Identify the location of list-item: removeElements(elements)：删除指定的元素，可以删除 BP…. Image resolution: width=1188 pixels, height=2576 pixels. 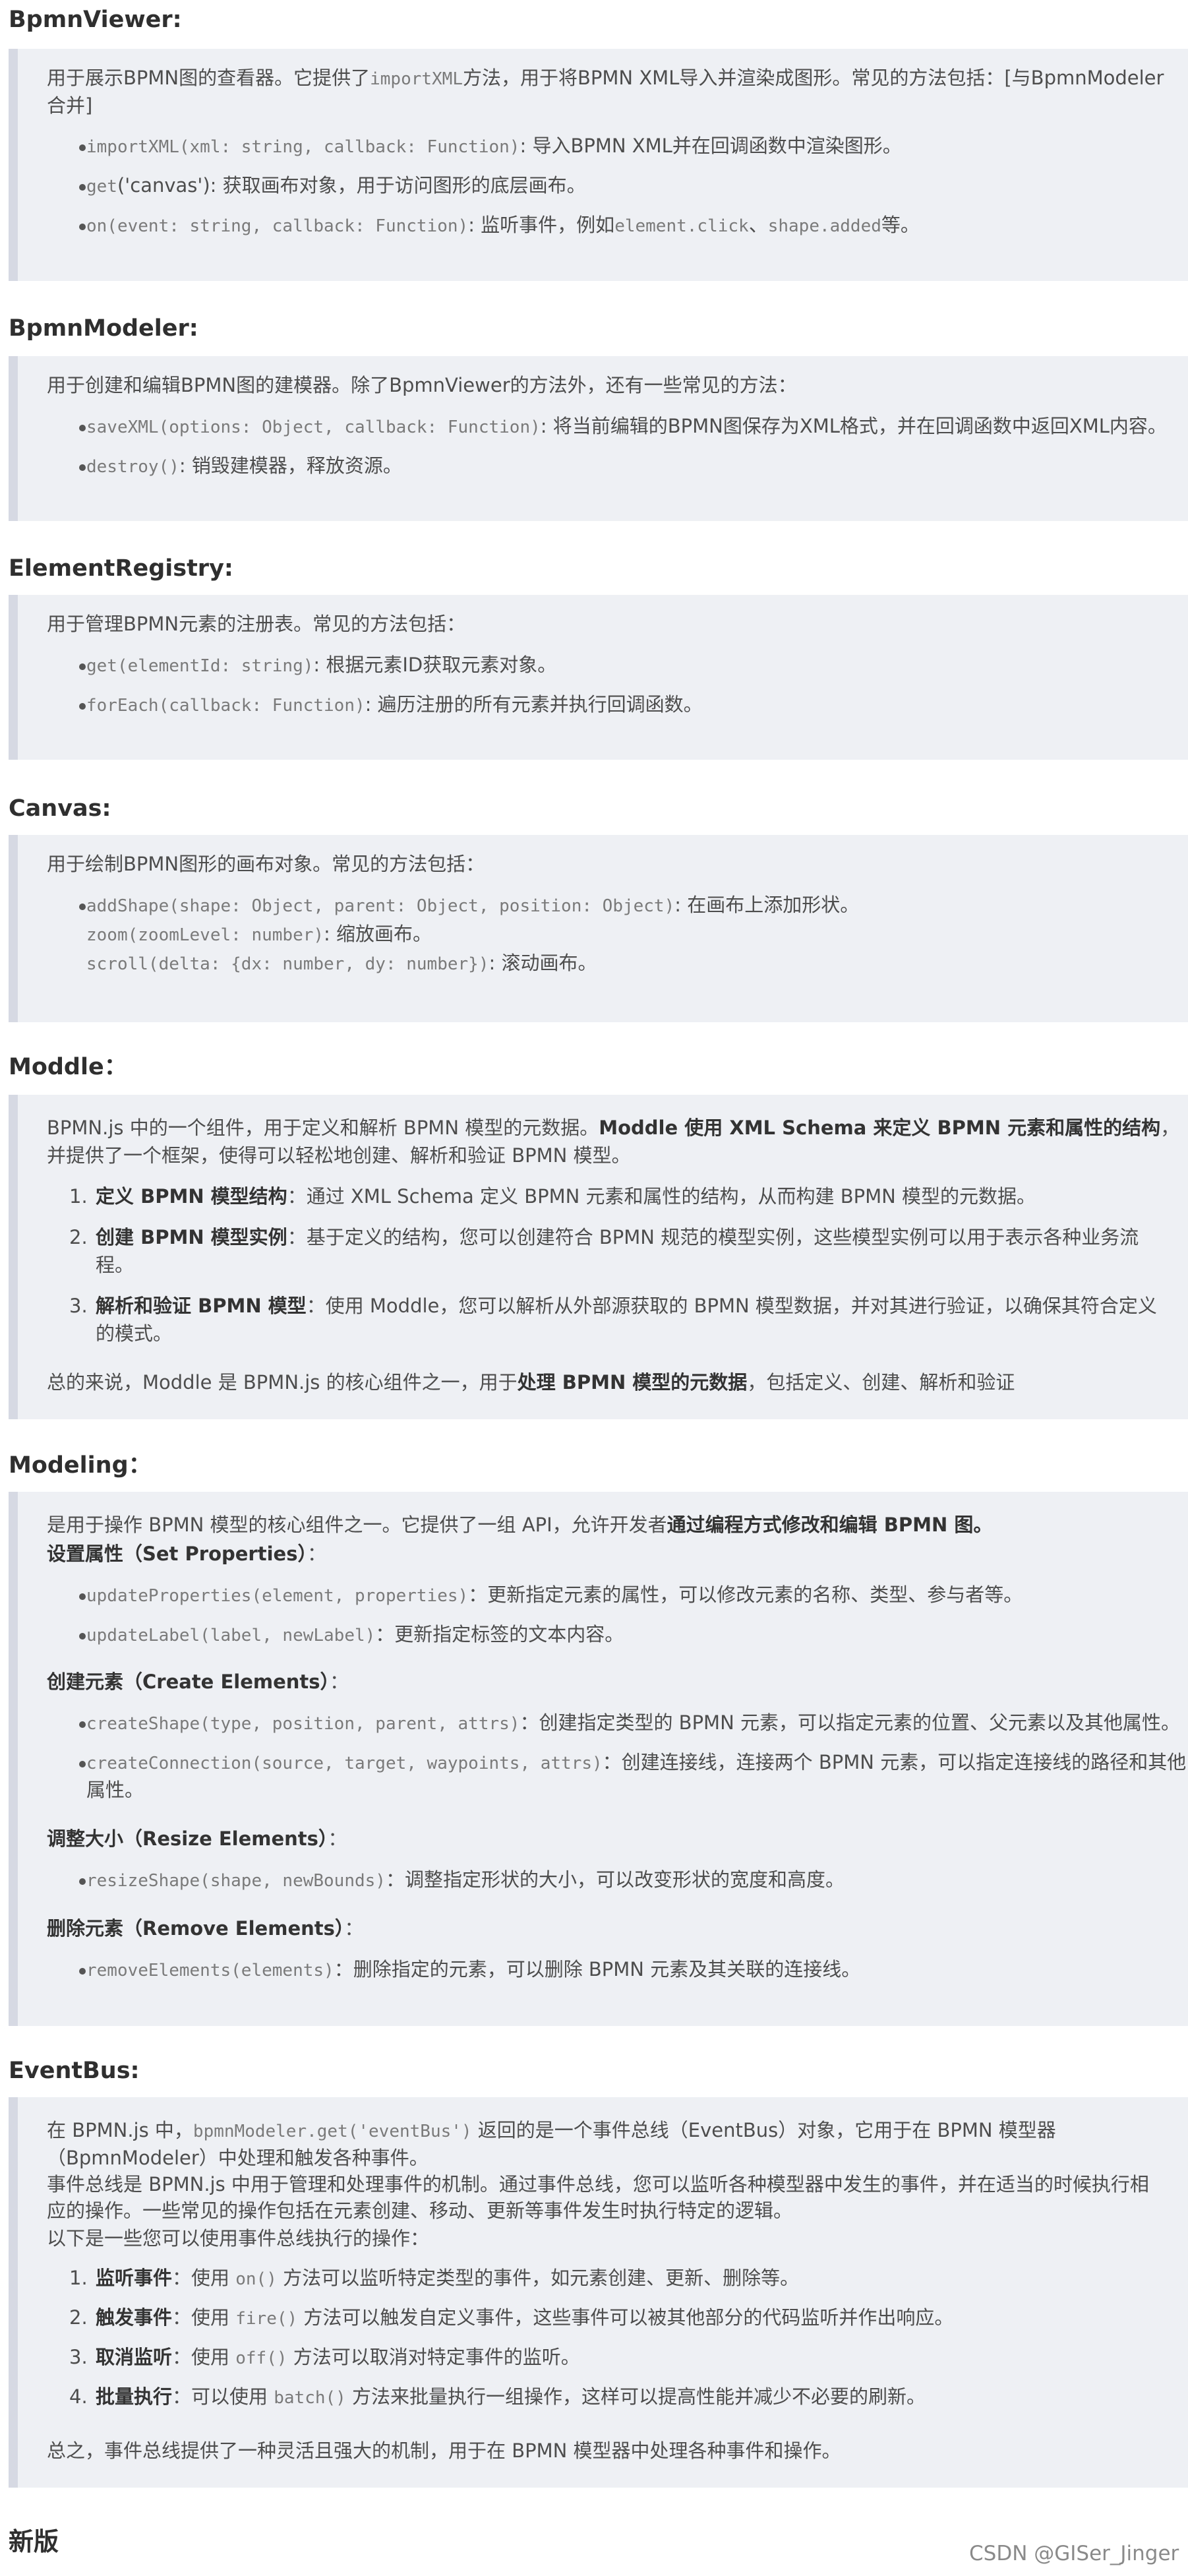
(473, 1970).